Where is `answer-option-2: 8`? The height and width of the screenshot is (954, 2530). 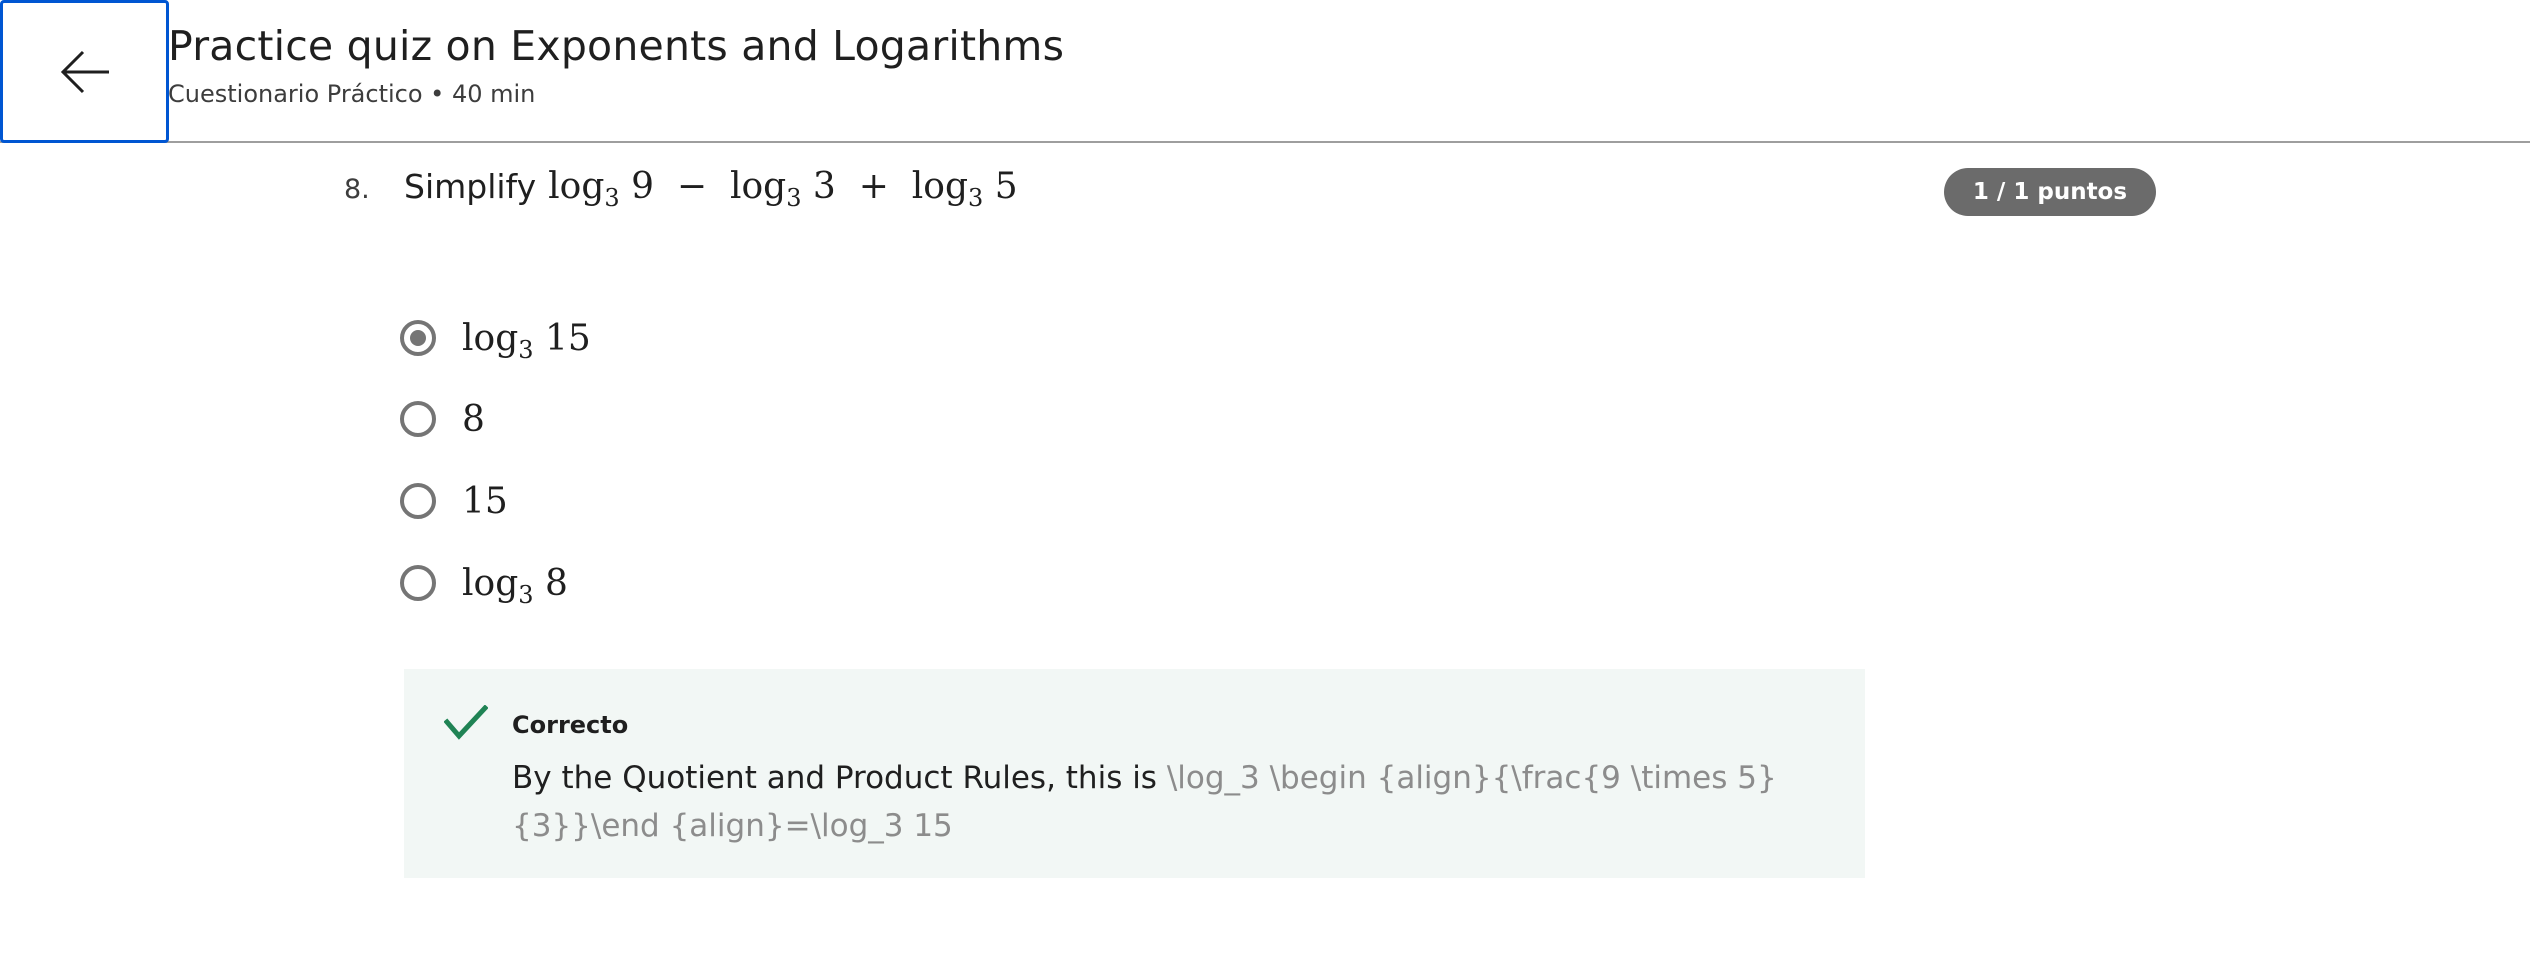 answer-option-2: 8 is located at coordinates (442, 419).